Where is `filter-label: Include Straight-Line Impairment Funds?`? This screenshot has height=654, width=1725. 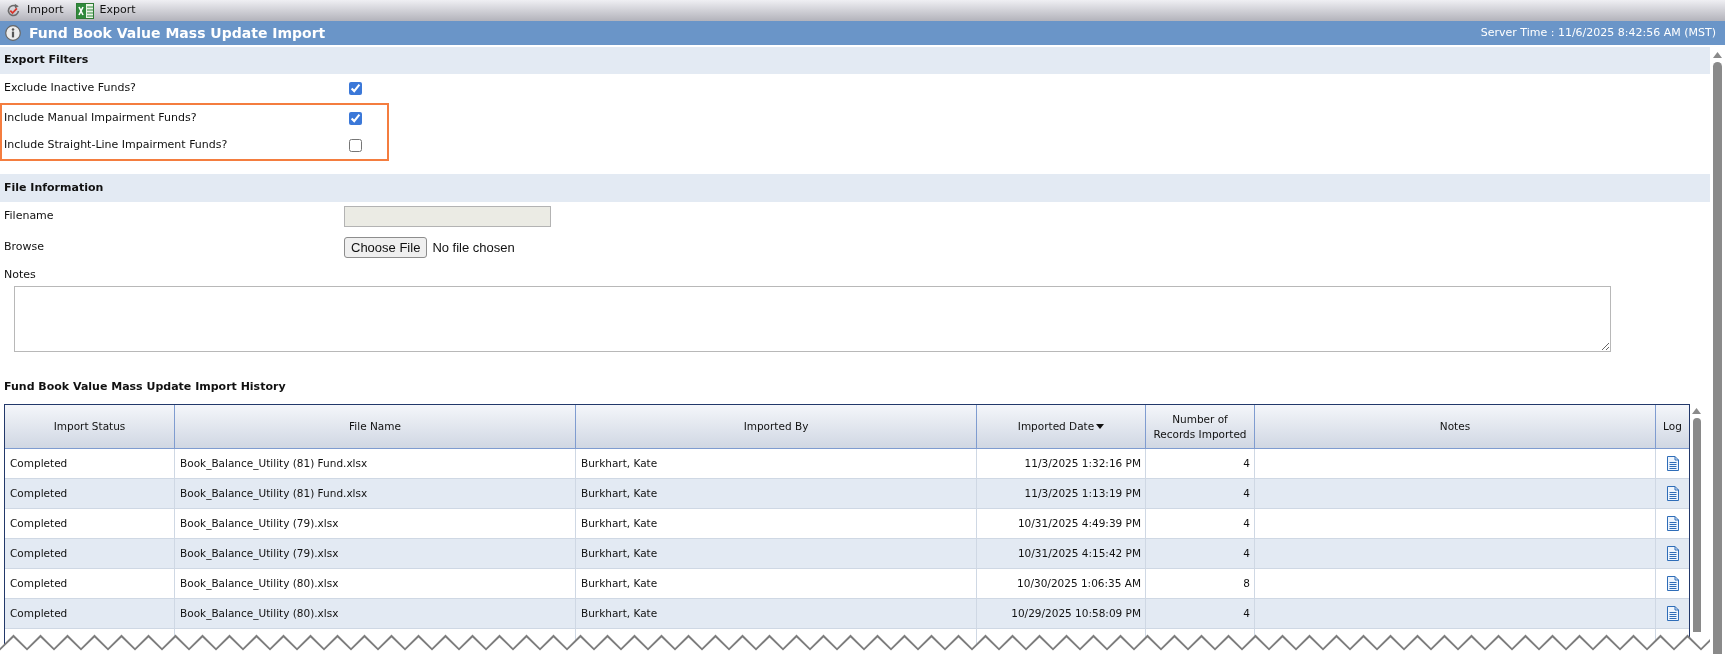
filter-label: Include Straight-Line Impairment Funds? is located at coordinates (116, 145).